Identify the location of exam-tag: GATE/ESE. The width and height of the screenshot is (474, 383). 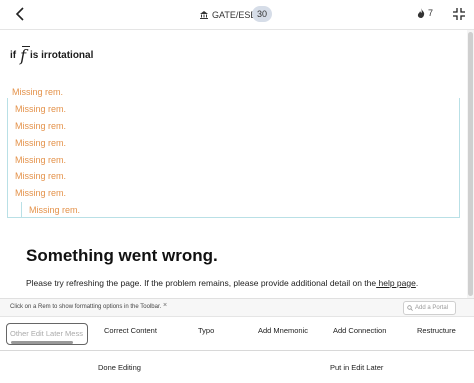
(228, 15).